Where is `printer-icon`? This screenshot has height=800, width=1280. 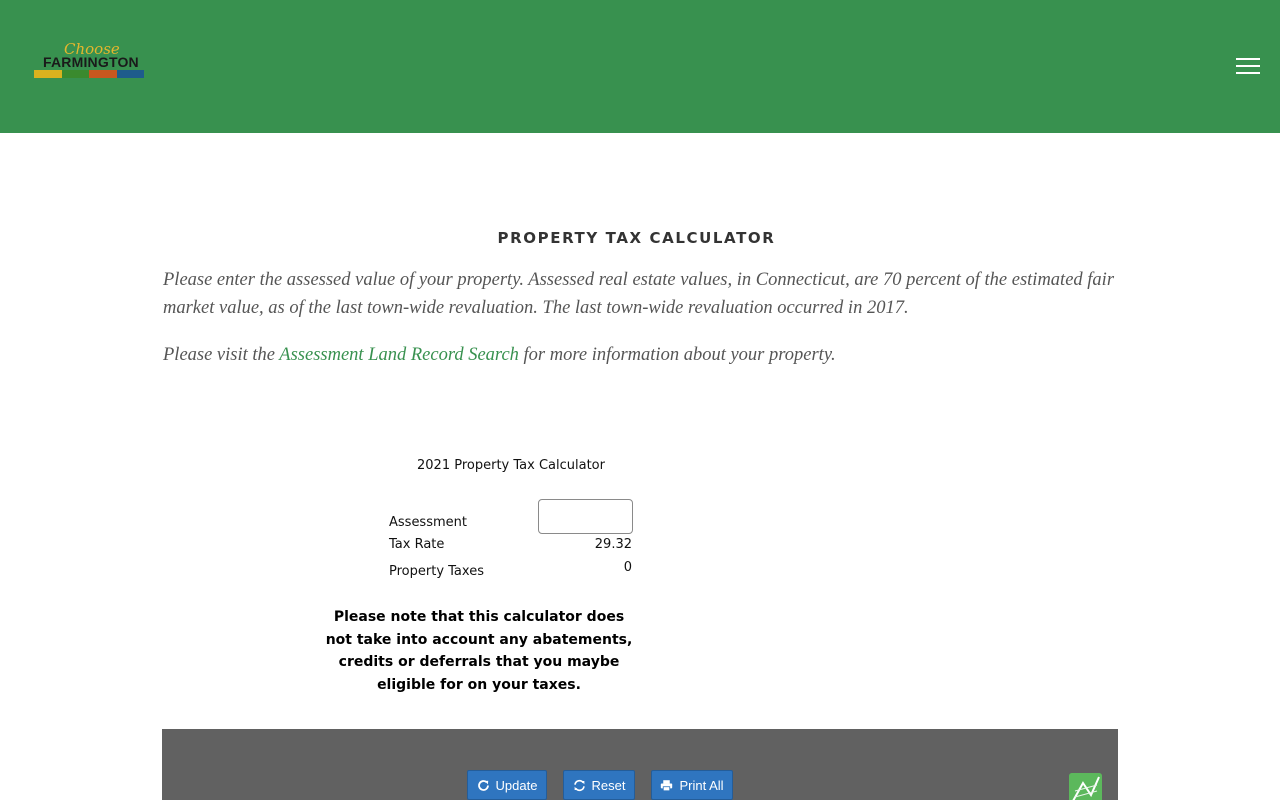 printer-icon is located at coordinates (667, 785).